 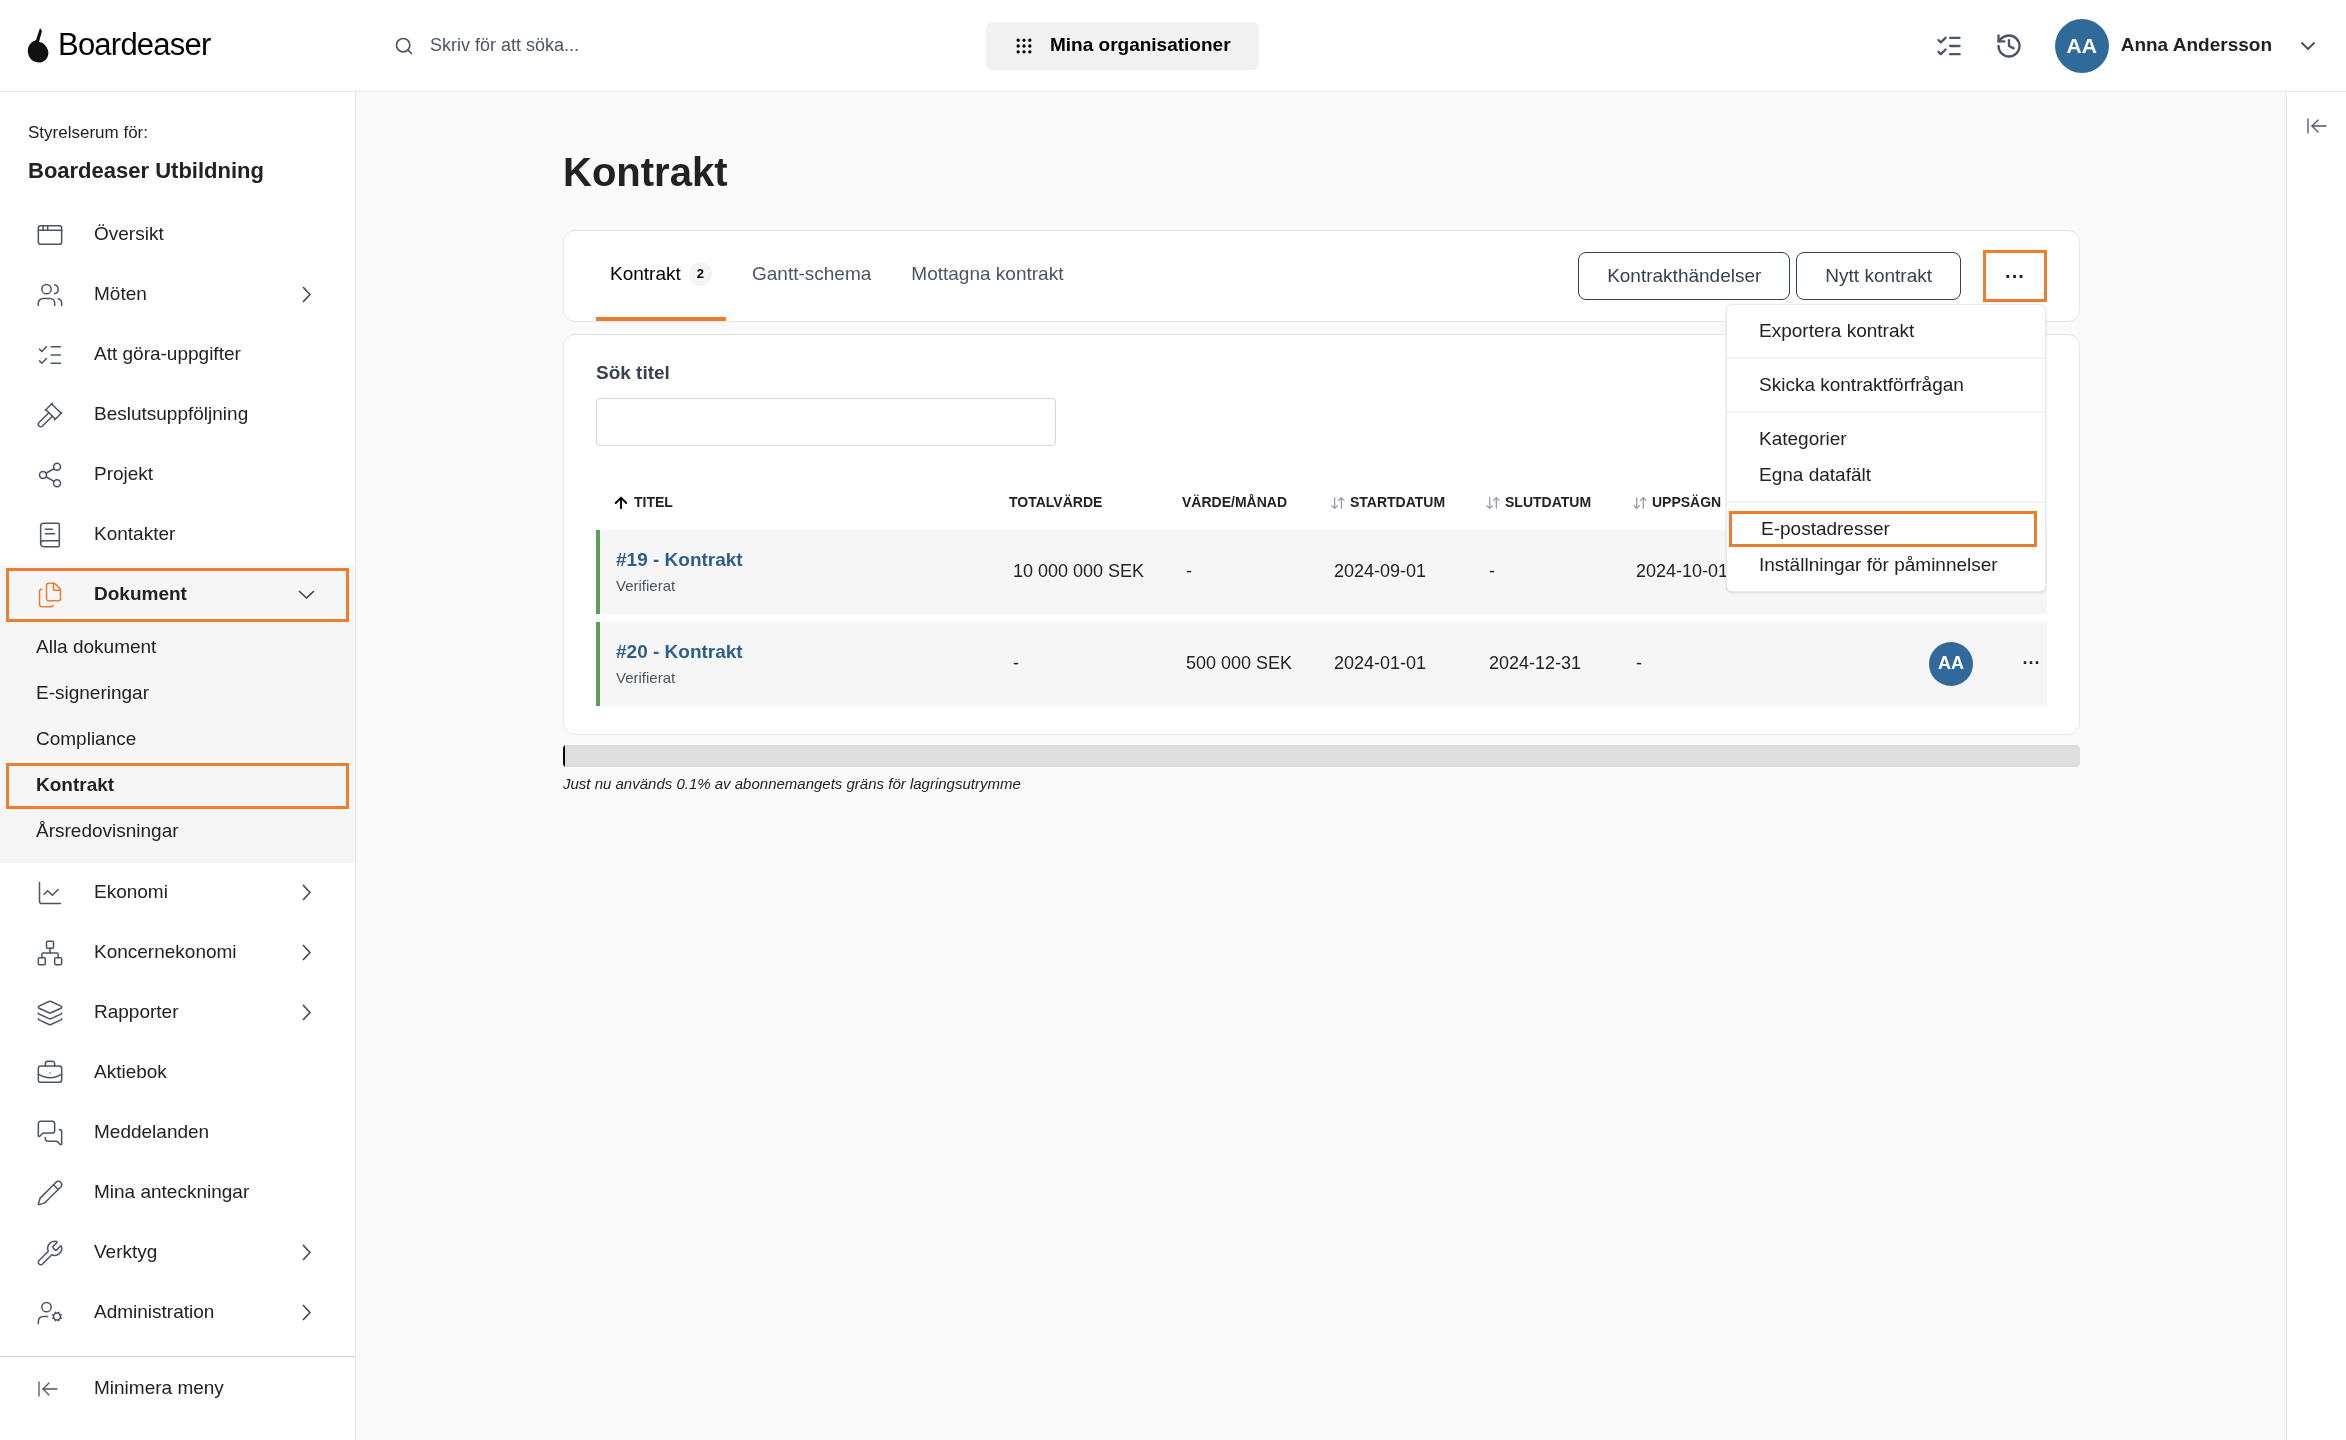 What do you see at coordinates (1682, 571) in the screenshot?
I see `table-cell-text: 2024-10-01` at bounding box center [1682, 571].